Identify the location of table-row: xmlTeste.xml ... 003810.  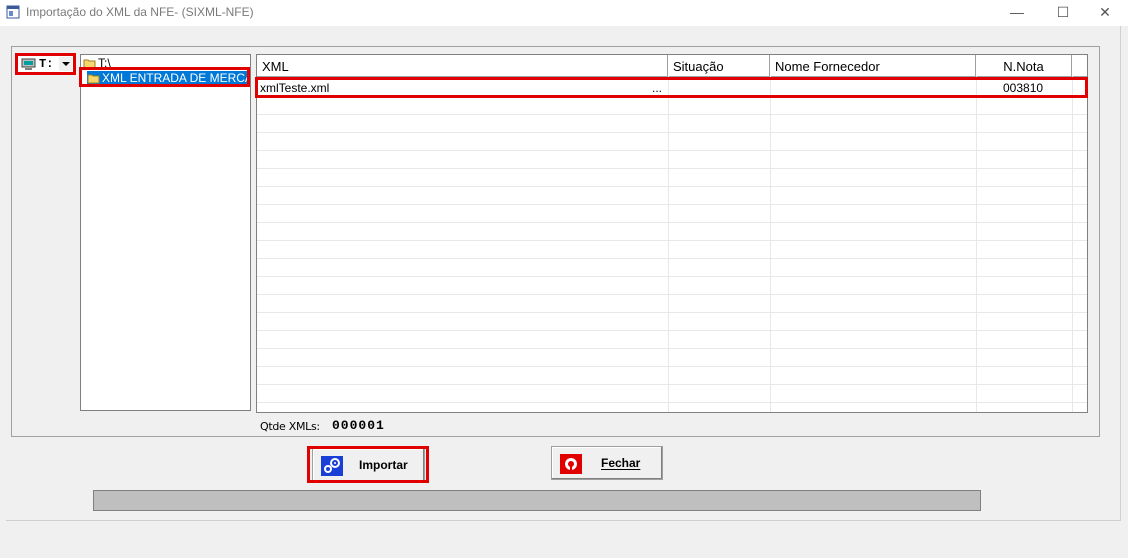
(672, 88).